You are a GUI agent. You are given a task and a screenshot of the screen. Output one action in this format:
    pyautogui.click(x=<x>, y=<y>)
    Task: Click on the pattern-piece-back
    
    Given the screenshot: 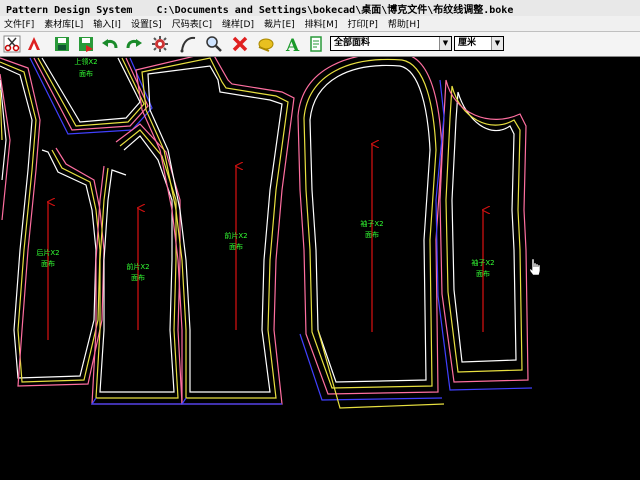 What is the action you would take?
    pyautogui.click(x=52, y=222)
    